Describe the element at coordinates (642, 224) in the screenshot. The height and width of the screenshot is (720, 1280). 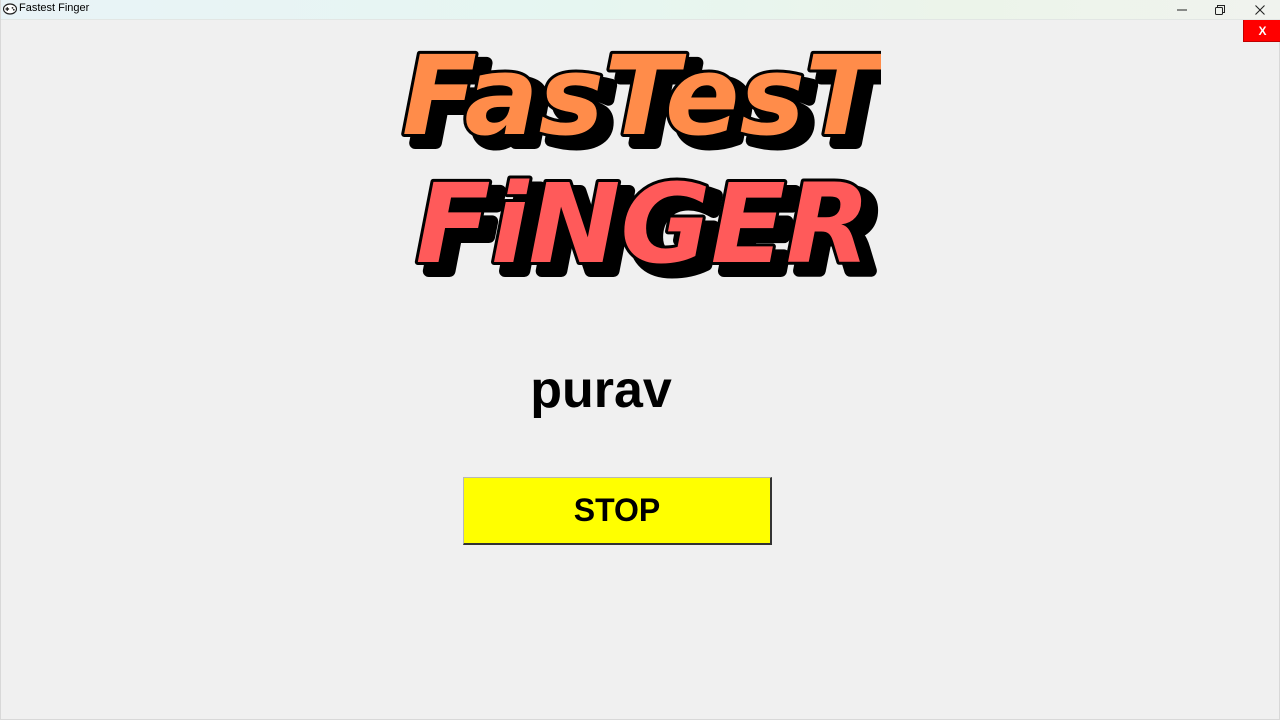
I see `logo-text-finger: FiNGER` at that location.